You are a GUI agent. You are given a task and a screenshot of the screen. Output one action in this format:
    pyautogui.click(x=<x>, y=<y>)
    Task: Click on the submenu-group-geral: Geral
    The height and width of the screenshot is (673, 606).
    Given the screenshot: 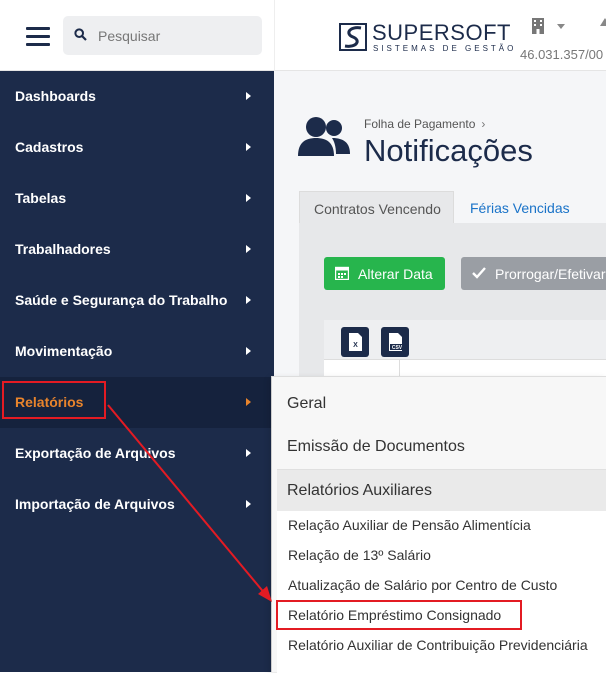 What is the action you would take?
    pyautogui.click(x=441, y=404)
    